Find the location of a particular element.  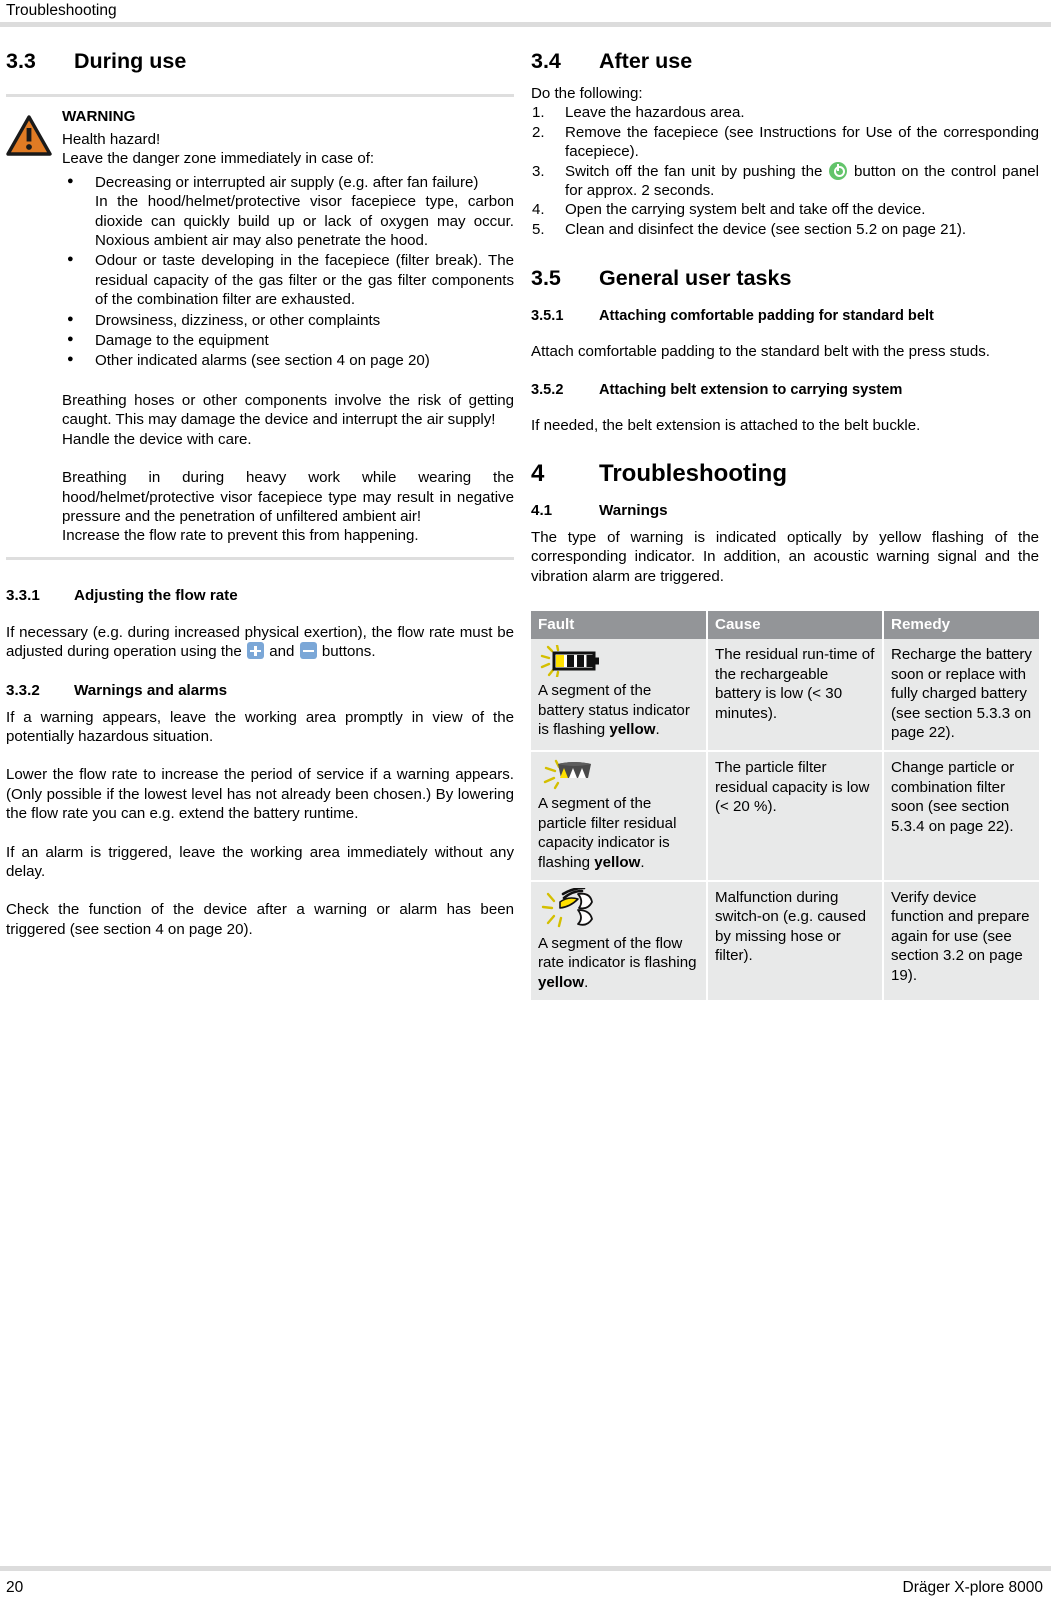

heading-3-4-title: After use is located at coordinates (646, 61).